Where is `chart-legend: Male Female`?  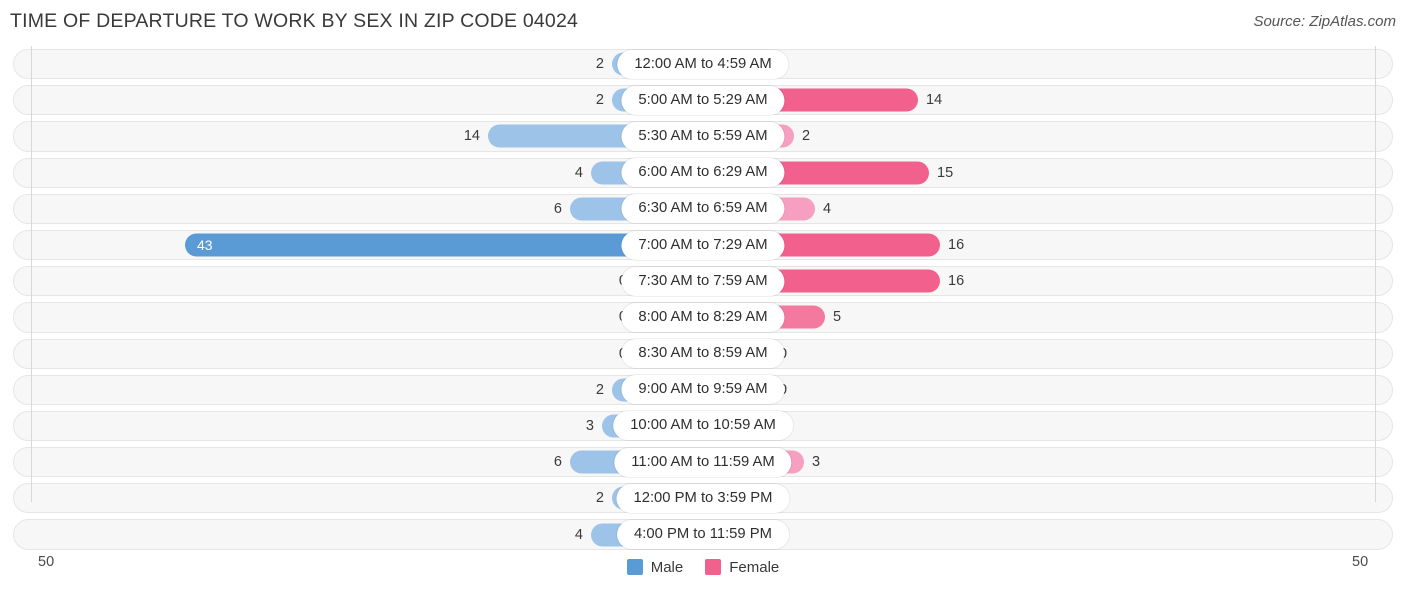
chart-legend: Male Female is located at coordinates (703, 567).